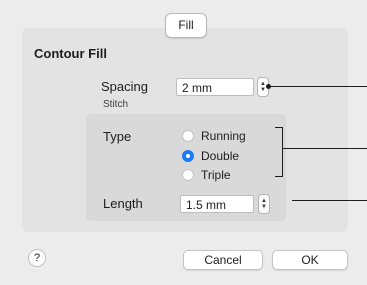  What do you see at coordinates (217, 204) in the screenshot?
I see `length-input: 1.5 mm` at bounding box center [217, 204].